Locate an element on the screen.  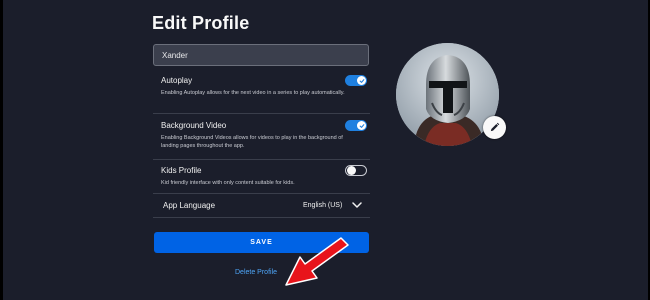
edit-avatar-button is located at coordinates (494, 127).